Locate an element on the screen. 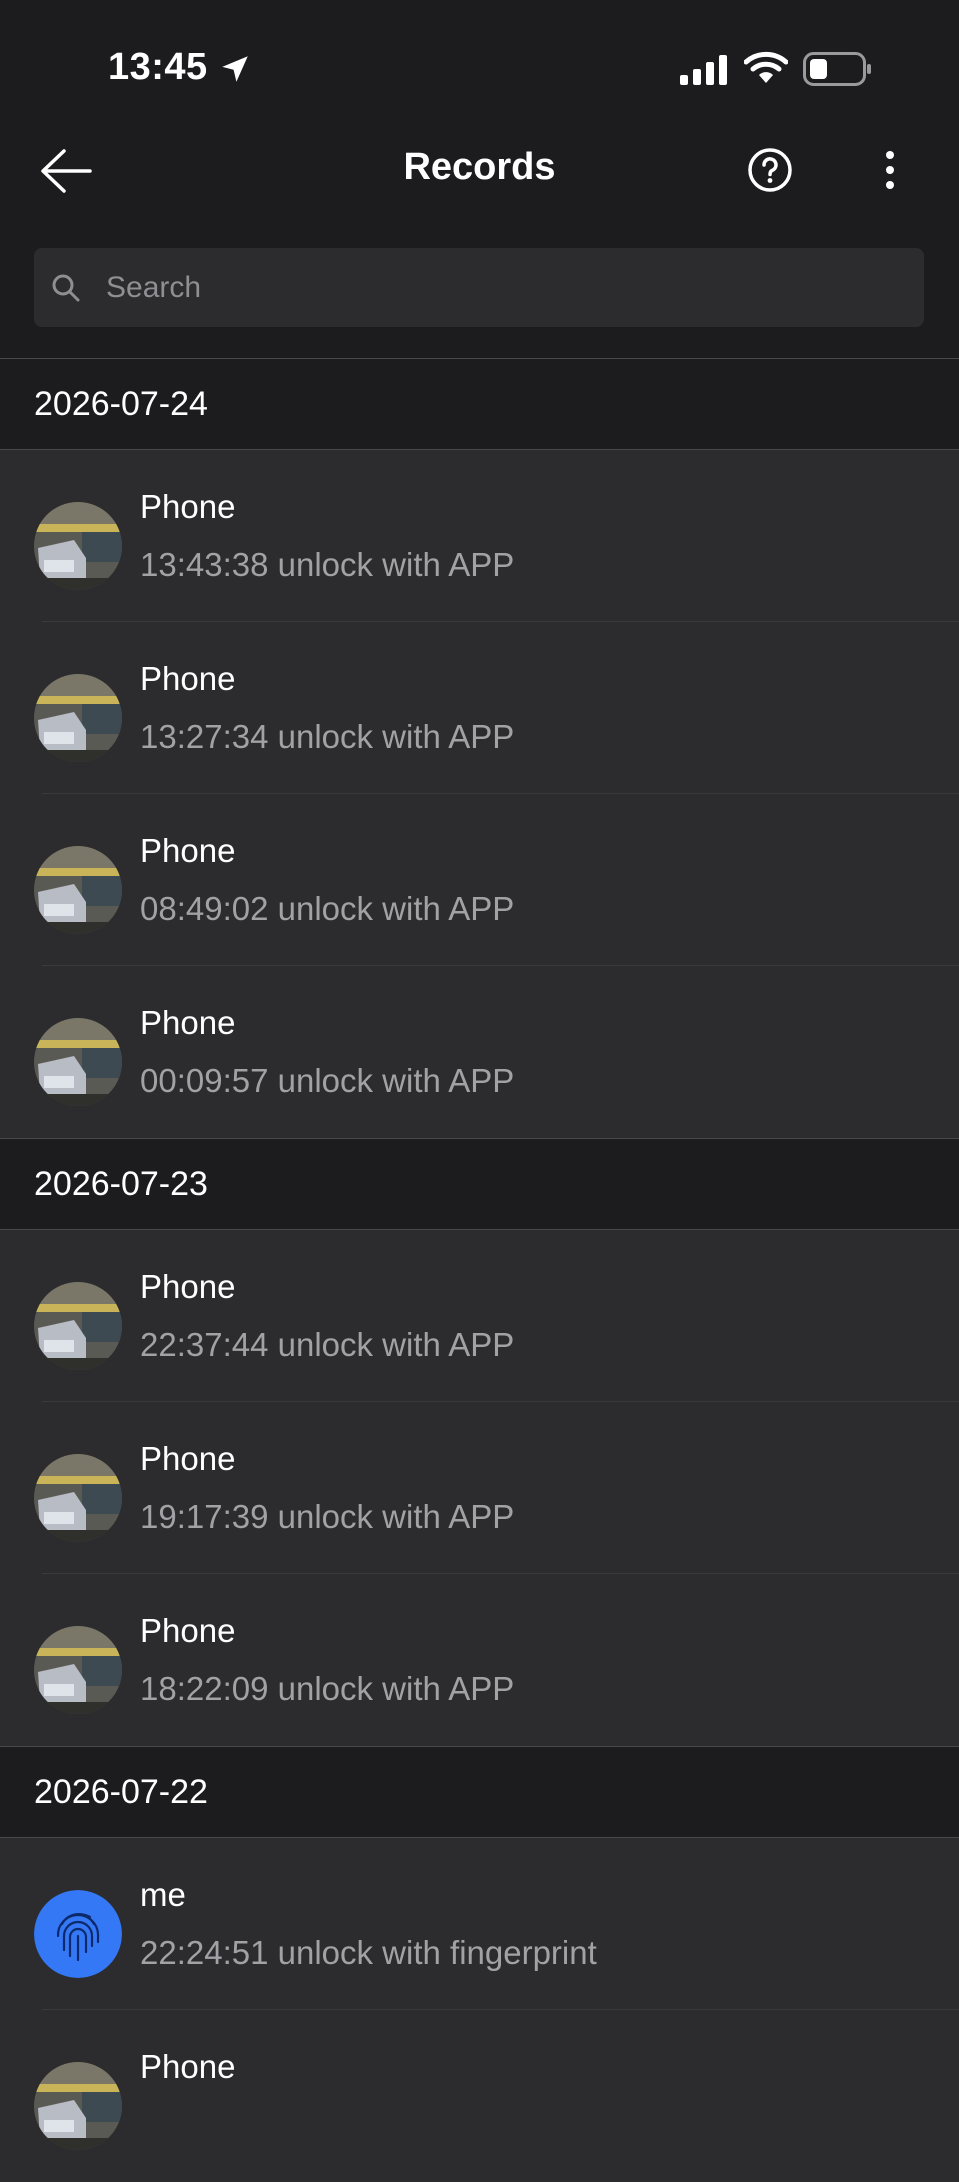 Image resolution: width=959 pixels, height=2182 pixels. status-bar: 13:45 is located at coordinates (479, 65).